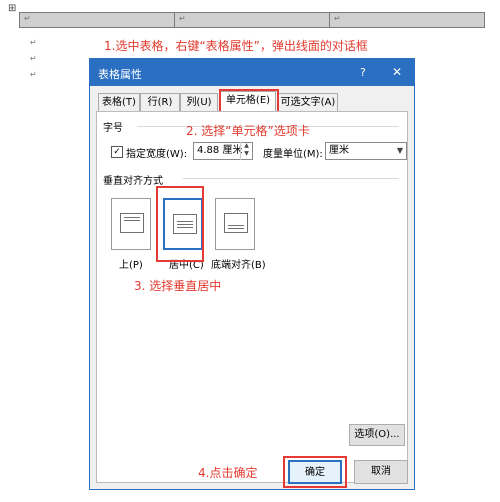 This screenshot has width=500, height=502. What do you see at coordinates (339, 150) in the screenshot?
I see `unit-value: 厘米` at bounding box center [339, 150].